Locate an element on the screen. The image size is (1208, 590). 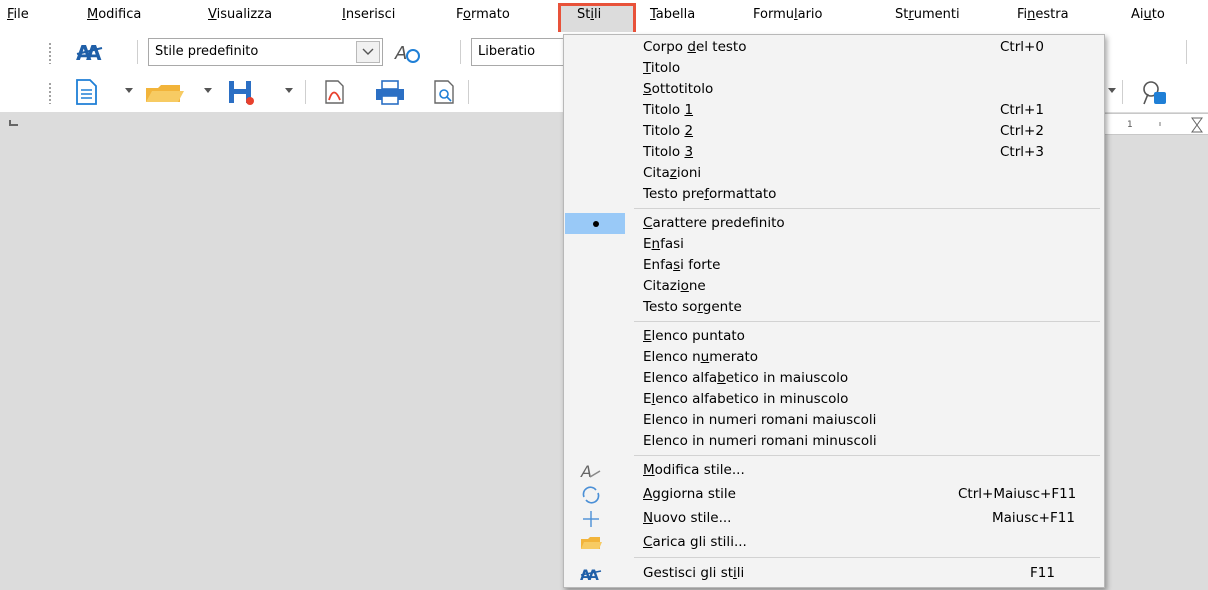
new-style-icon is located at coordinates (591, 519).